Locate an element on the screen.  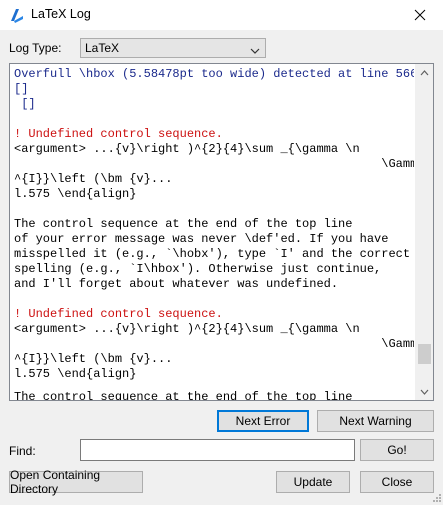
resize-grip-icon is located at coordinates (436, 496).